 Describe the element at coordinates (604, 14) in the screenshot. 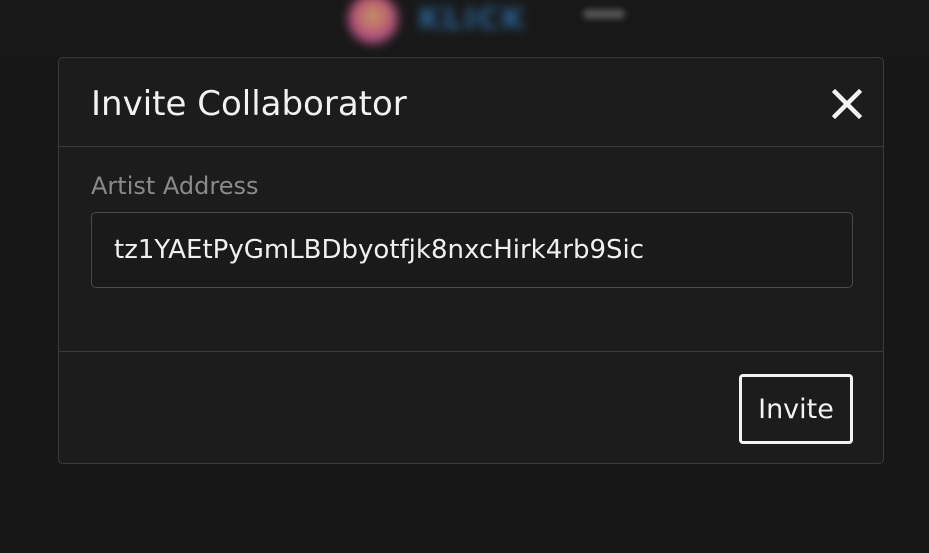

I see `background-menu-bar` at that location.